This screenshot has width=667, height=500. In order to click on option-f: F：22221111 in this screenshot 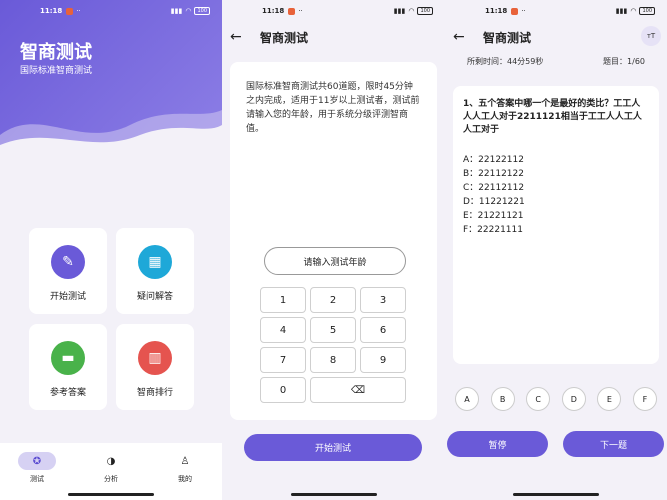, I will do `click(493, 230)`.